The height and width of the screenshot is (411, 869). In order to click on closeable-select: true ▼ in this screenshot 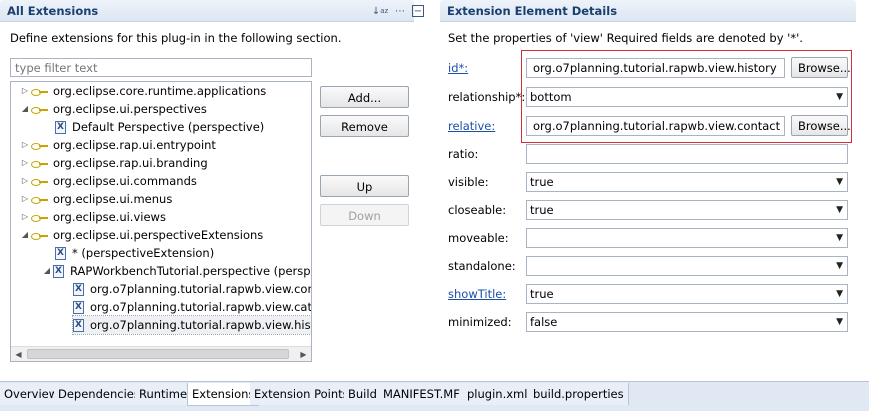, I will do `click(687, 210)`.